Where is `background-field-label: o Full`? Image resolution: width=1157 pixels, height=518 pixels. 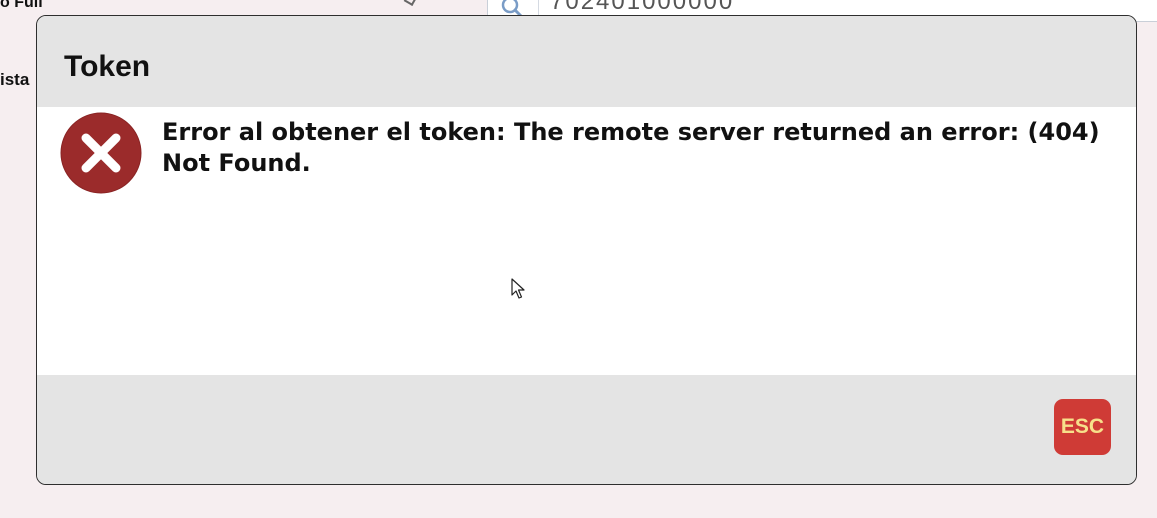 background-field-label: o Full is located at coordinates (21, 5).